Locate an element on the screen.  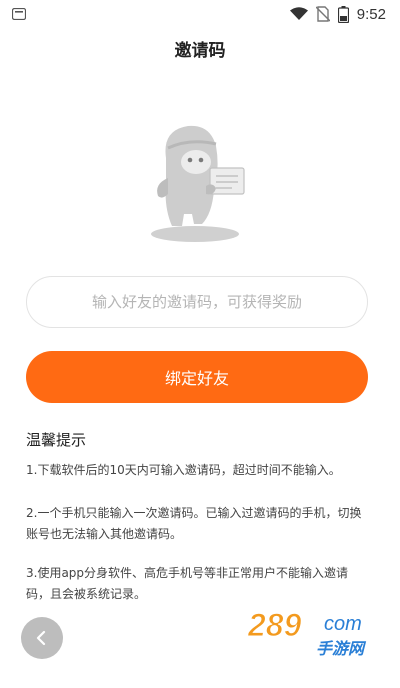
bind-friend-button-label: 绑定好友 is located at coordinates (196, 378).